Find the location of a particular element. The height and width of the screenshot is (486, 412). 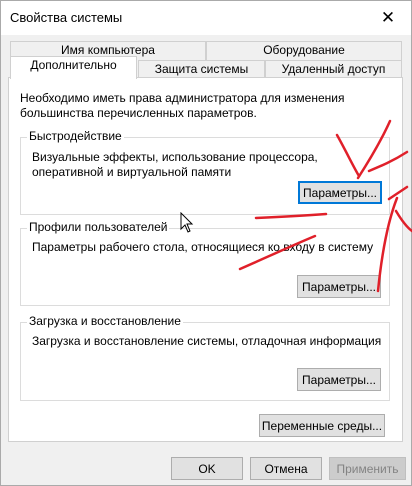

tab-label: Удаленный доступ is located at coordinates (333, 69).